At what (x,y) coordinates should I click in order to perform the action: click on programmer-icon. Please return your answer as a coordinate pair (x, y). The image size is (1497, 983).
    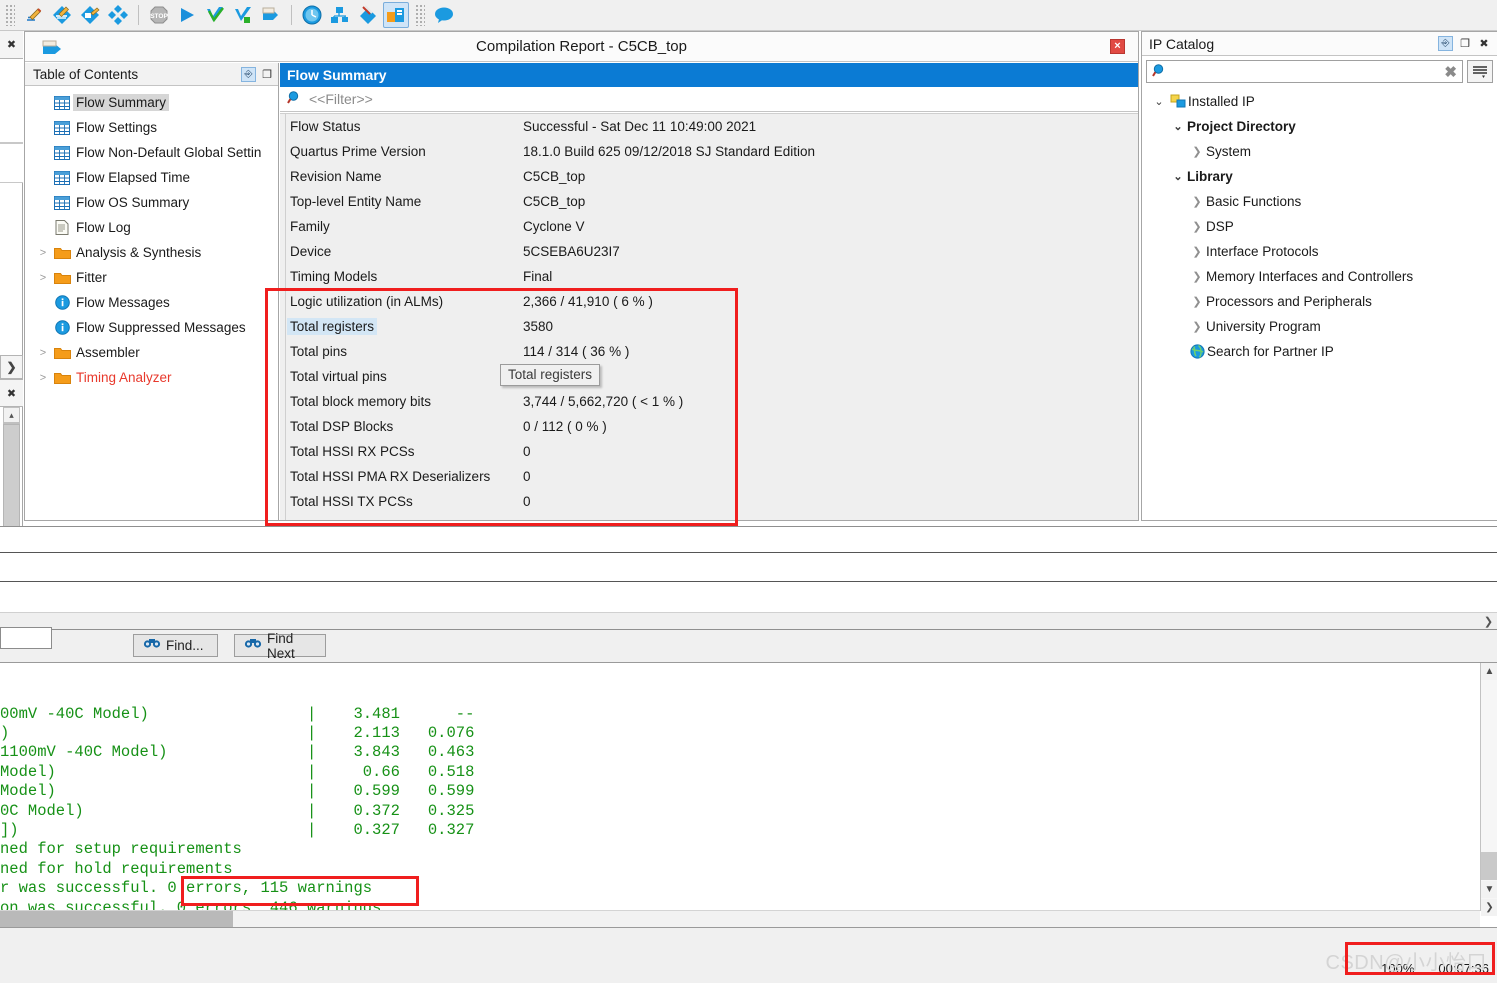
    Looking at the image, I should click on (368, 15).